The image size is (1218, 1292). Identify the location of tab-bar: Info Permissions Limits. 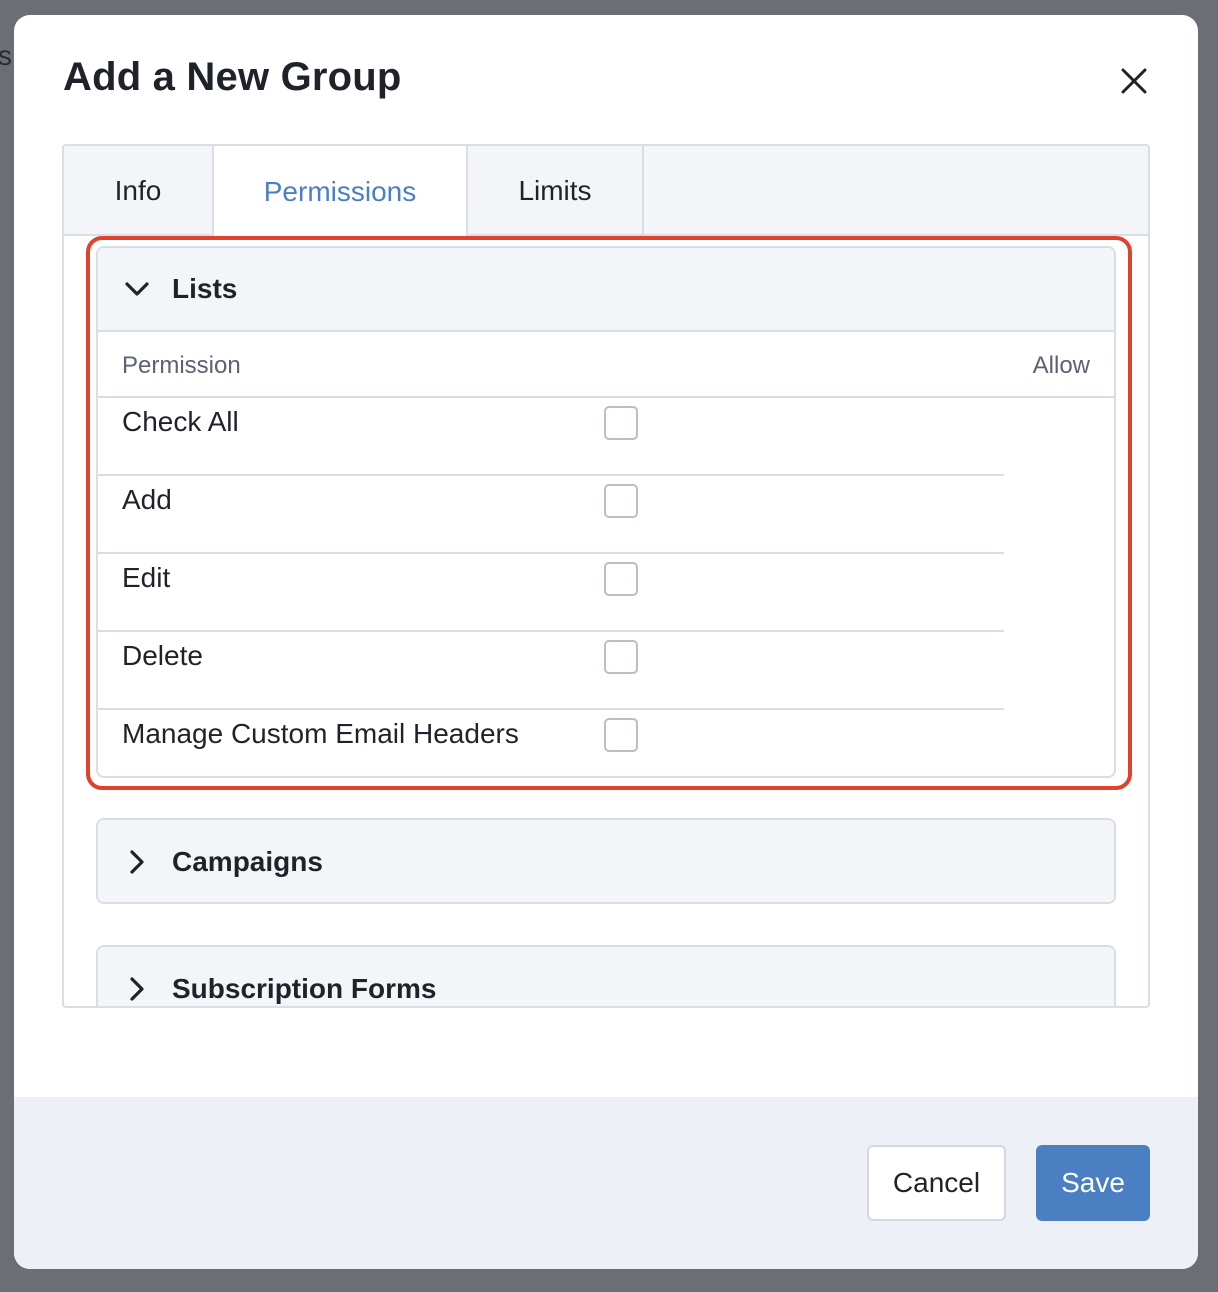
(606, 192).